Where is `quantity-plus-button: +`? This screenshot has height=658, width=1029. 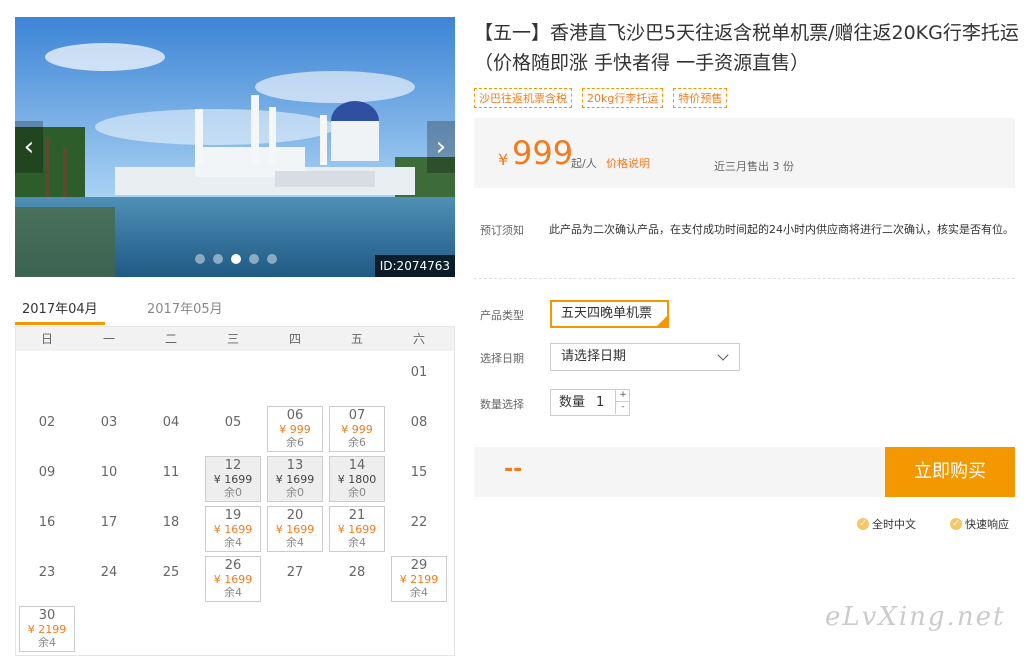 quantity-plus-button: + is located at coordinates (622, 396).